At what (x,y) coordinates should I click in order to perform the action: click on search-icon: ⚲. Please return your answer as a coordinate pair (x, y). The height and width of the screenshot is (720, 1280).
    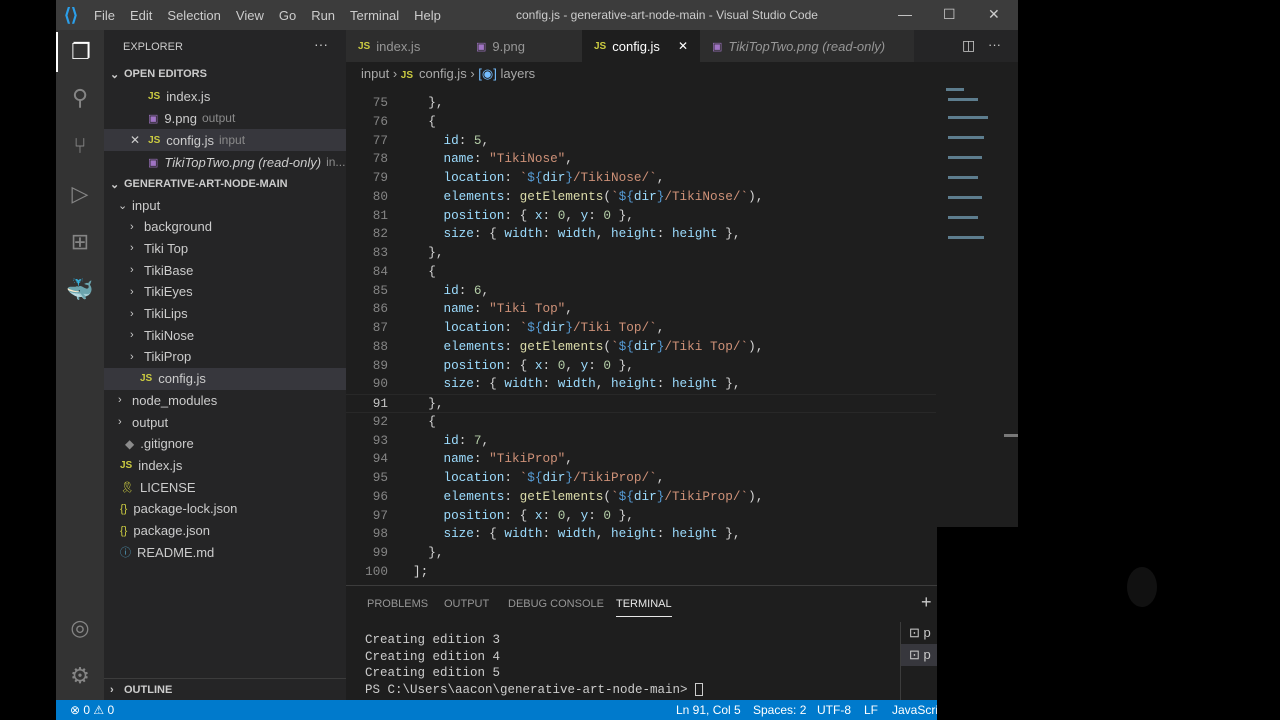
    Looking at the image, I should click on (80, 98).